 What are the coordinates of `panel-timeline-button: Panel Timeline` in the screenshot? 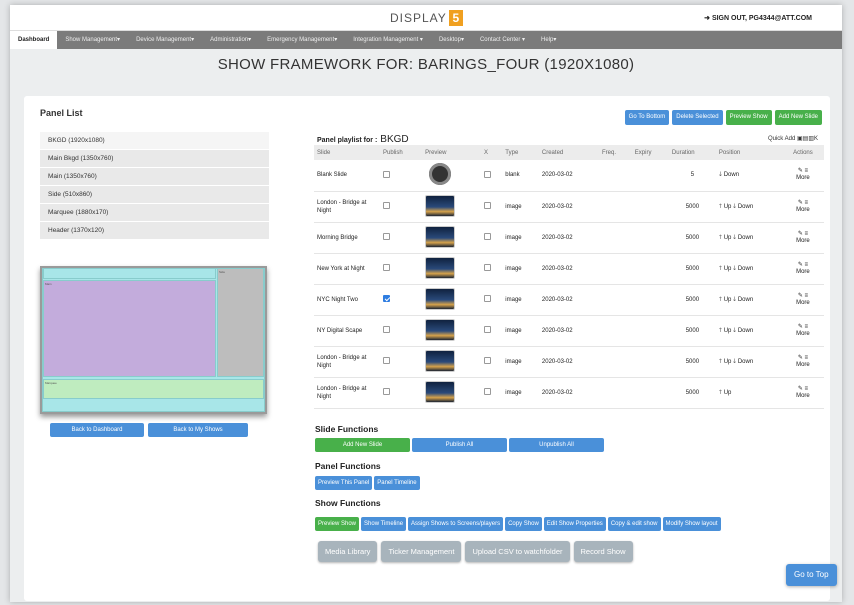 It's located at (397, 483).